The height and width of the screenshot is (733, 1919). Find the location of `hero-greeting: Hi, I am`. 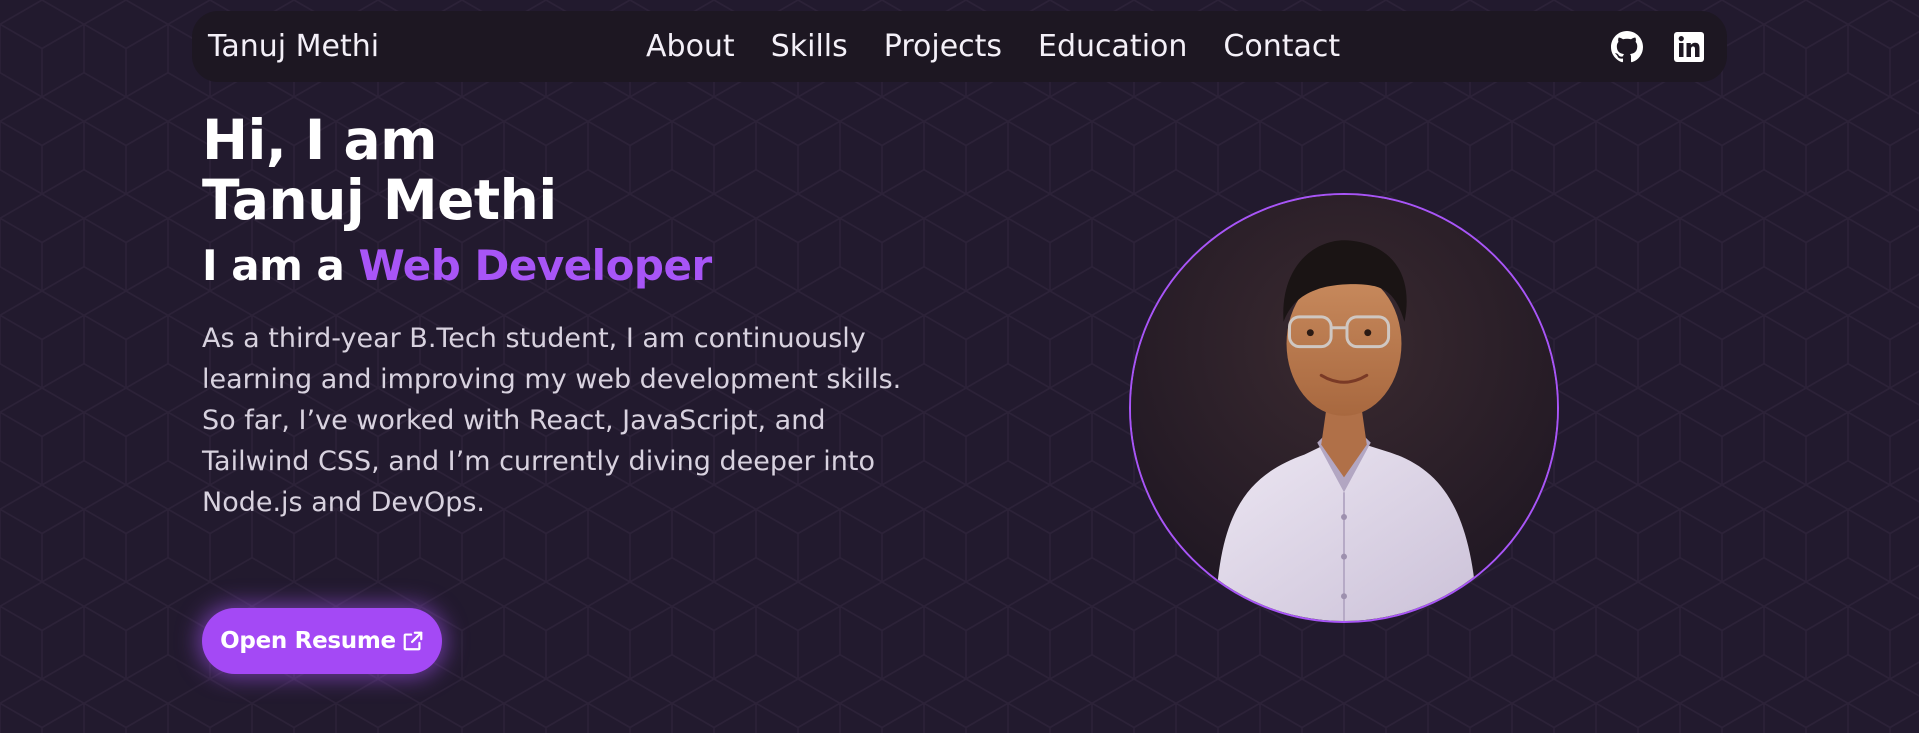

hero-greeting: Hi, I am is located at coordinates (319, 140).